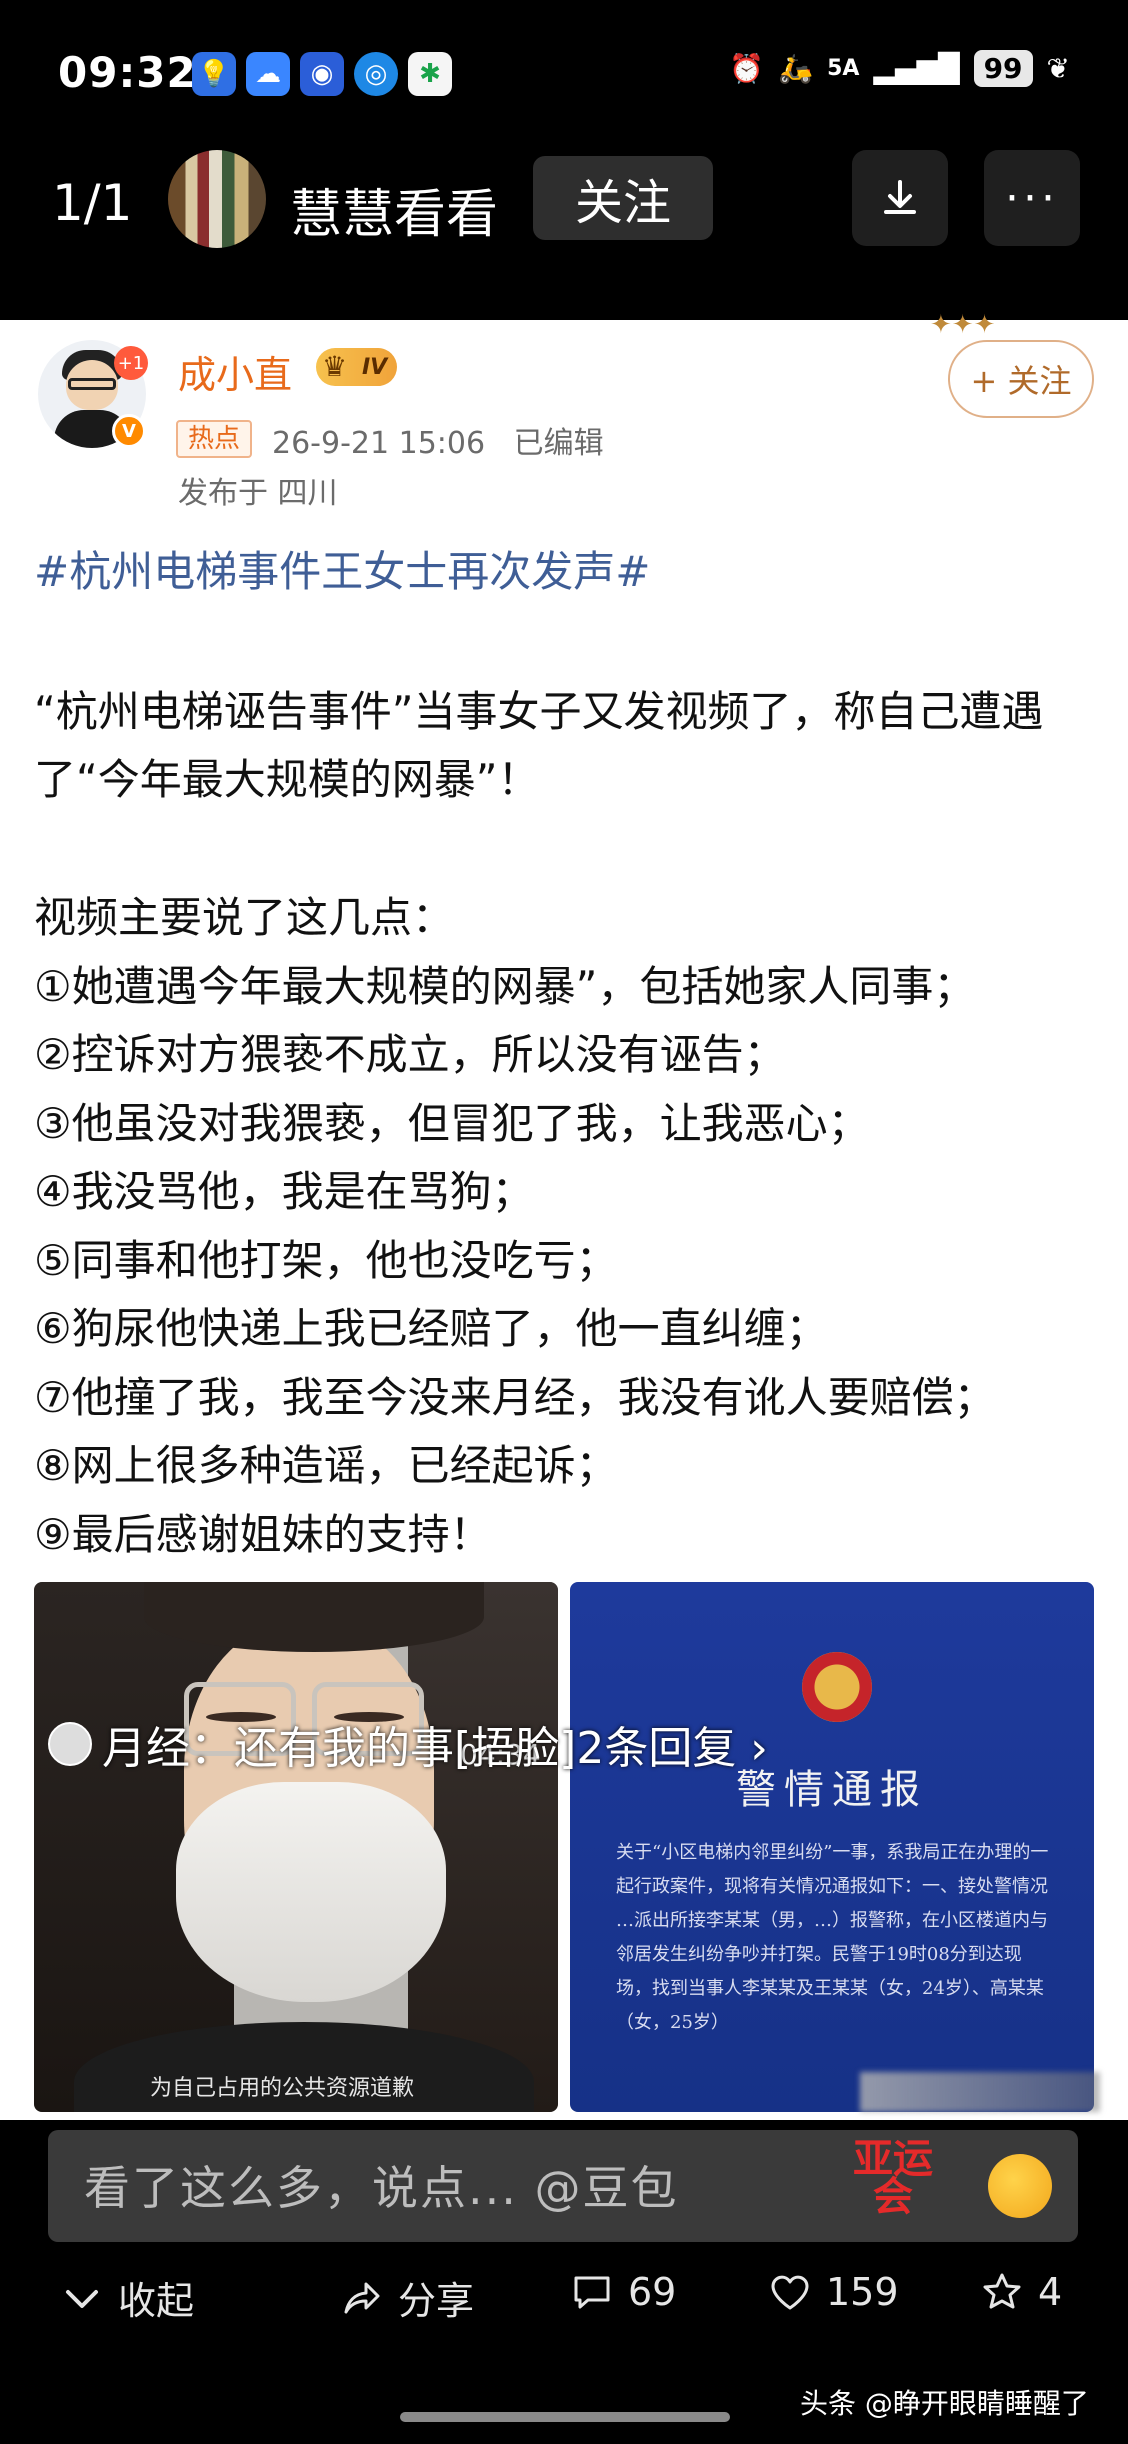 This screenshot has height=2444, width=1128. Describe the element at coordinates (592, 2292) in the screenshot. I see `comment-icon` at that location.